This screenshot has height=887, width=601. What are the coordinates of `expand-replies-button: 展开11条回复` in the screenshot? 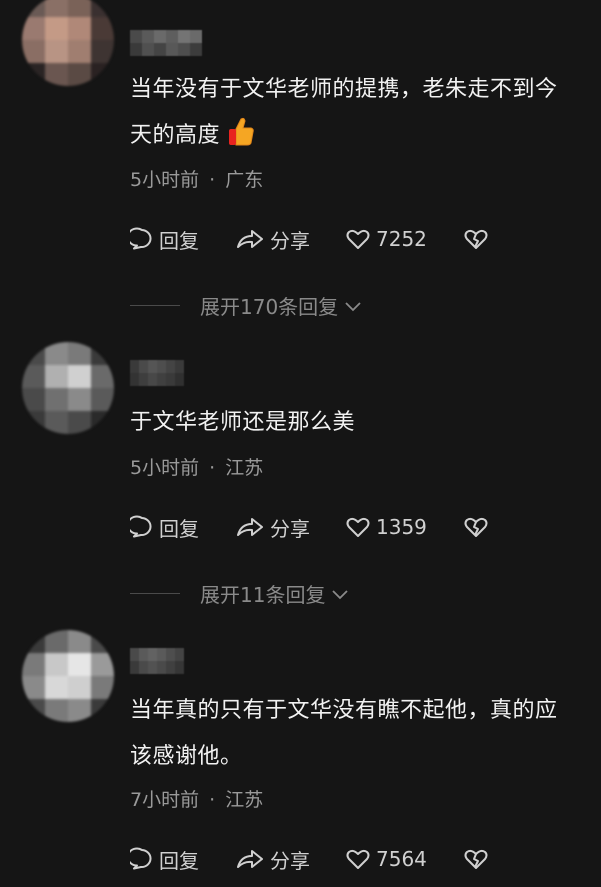 It's located at (239, 593).